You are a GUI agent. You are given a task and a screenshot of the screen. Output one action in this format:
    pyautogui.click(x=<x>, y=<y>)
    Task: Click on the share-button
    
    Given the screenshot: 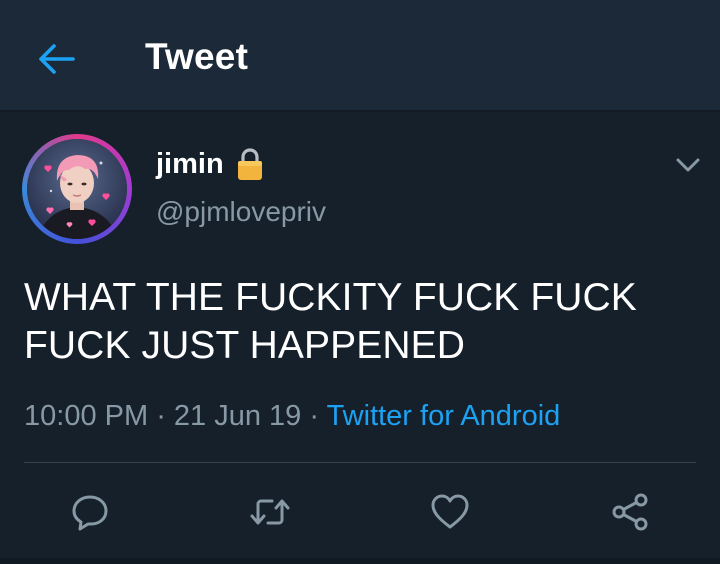 What is the action you would take?
    pyautogui.click(x=630, y=512)
    